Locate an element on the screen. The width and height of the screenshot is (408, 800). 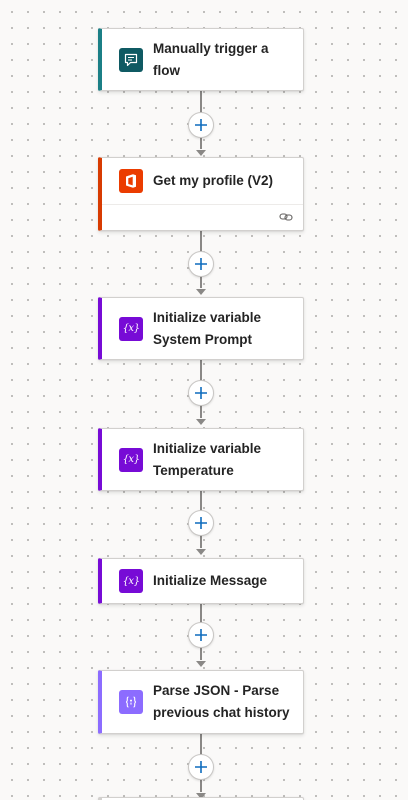
parse-json-icon is located at coordinates (131, 702).